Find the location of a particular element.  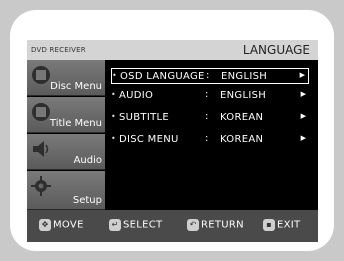

enter-icon: ↵ is located at coordinates (115, 225).